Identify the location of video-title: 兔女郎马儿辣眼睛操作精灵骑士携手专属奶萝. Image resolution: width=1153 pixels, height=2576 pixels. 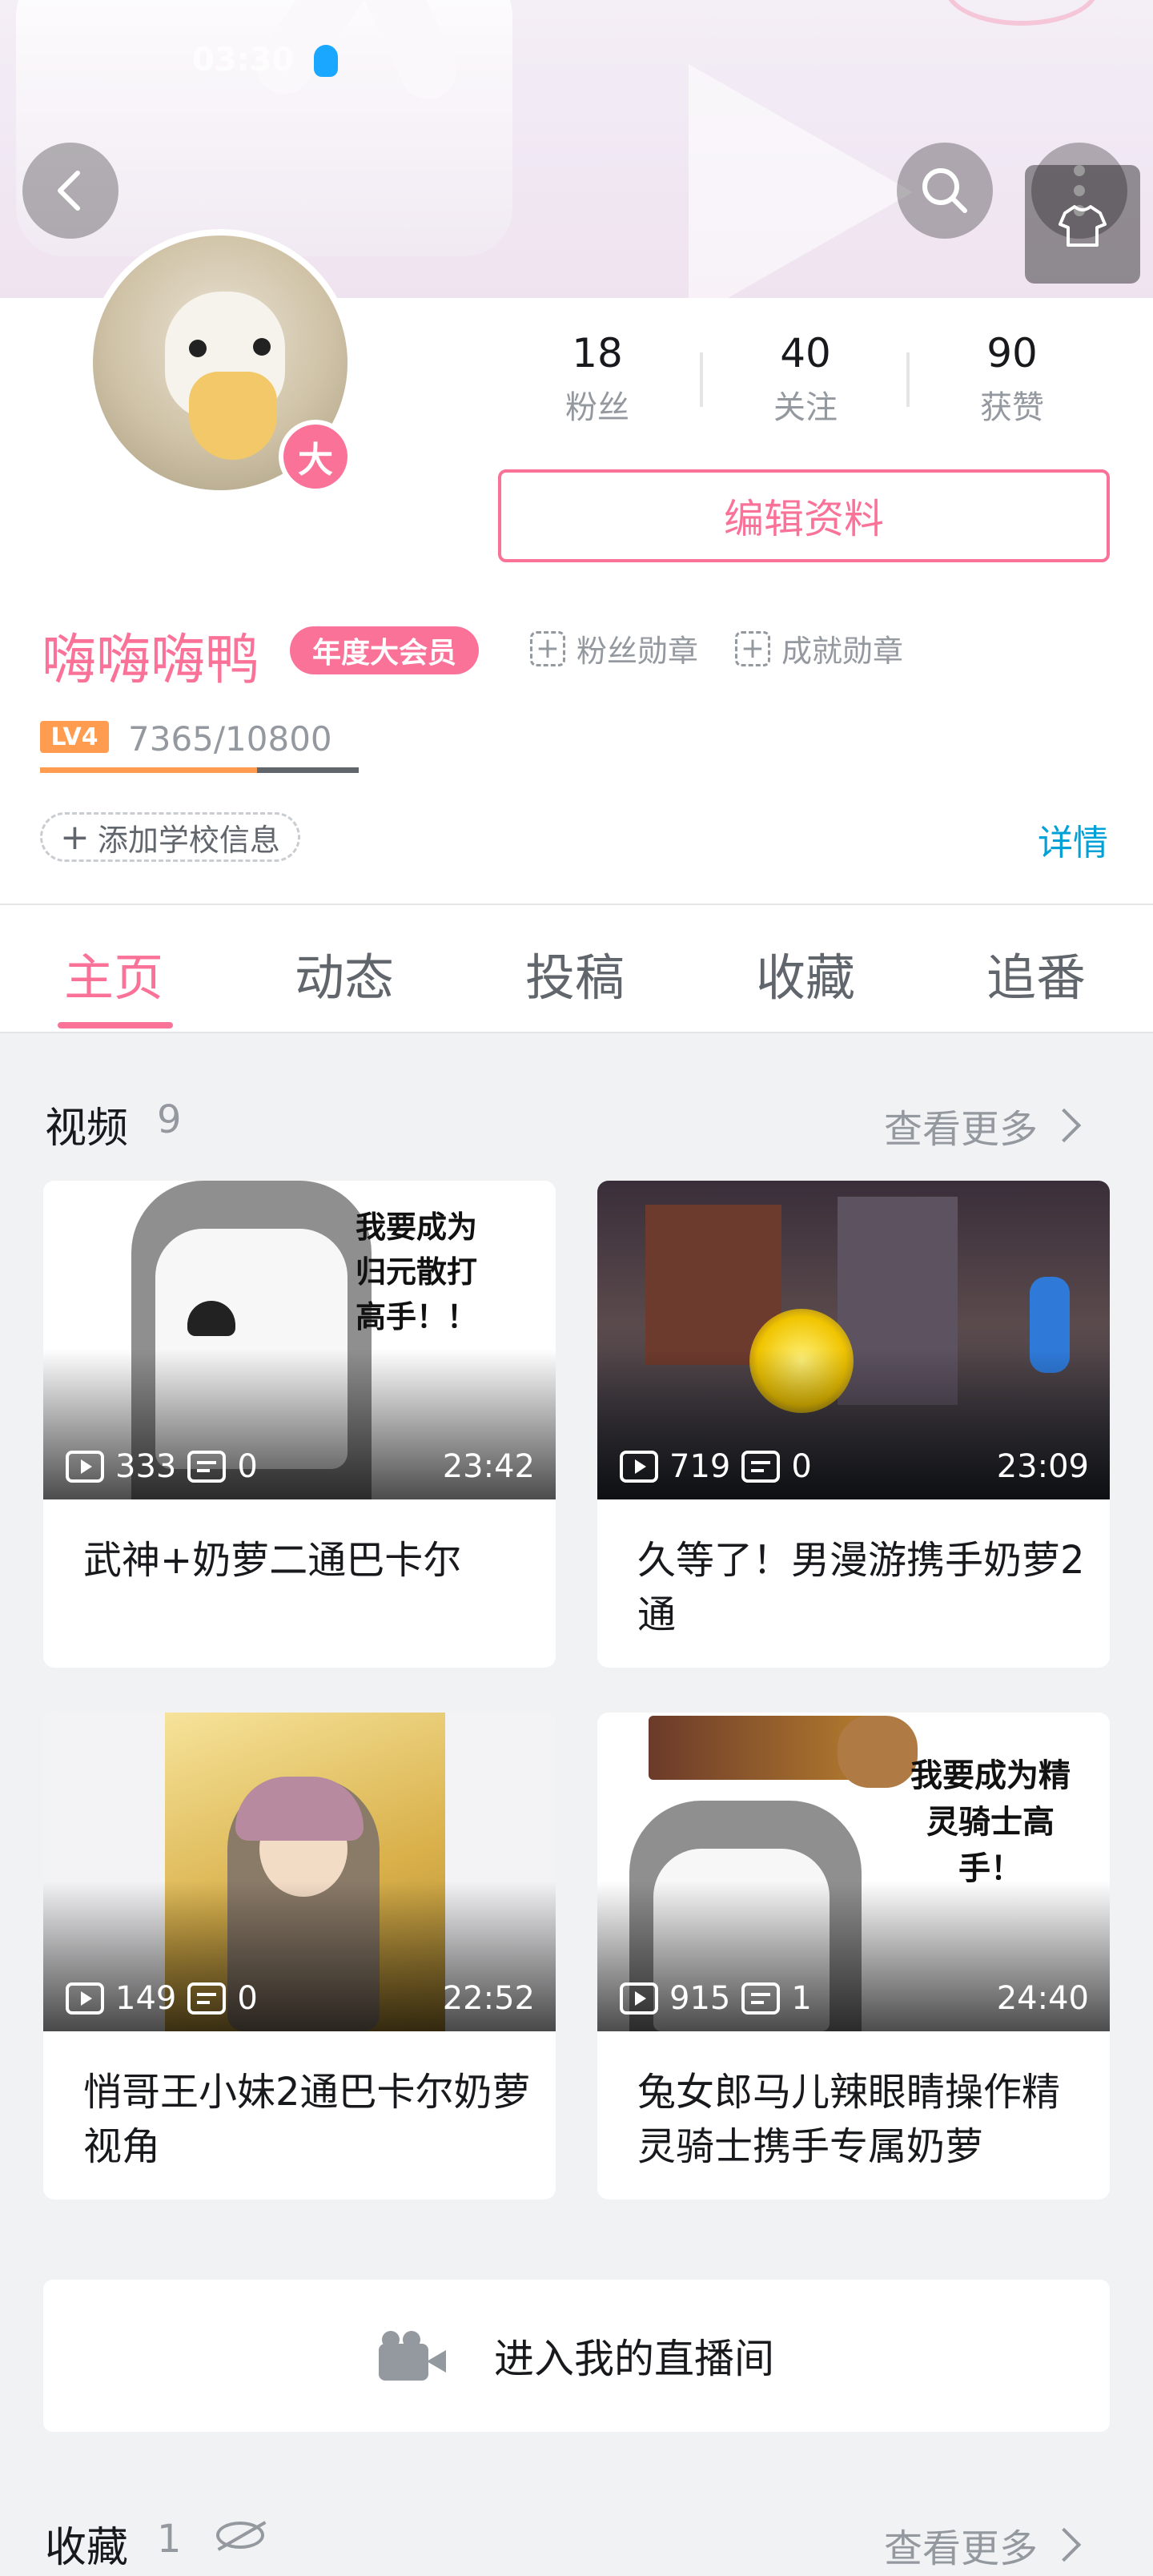
(849, 2120).